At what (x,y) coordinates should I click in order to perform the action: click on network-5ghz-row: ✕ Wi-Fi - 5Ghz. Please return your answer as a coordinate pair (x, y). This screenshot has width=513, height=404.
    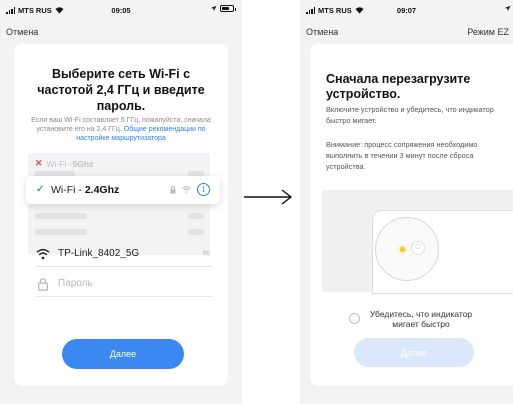
    Looking at the image, I should click on (64, 163).